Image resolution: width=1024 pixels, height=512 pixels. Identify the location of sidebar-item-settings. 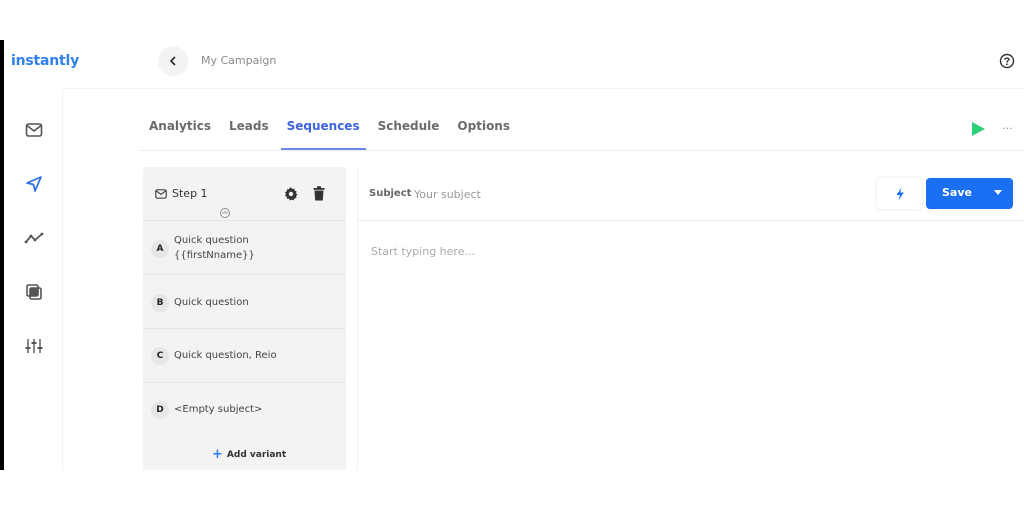
(34, 346).